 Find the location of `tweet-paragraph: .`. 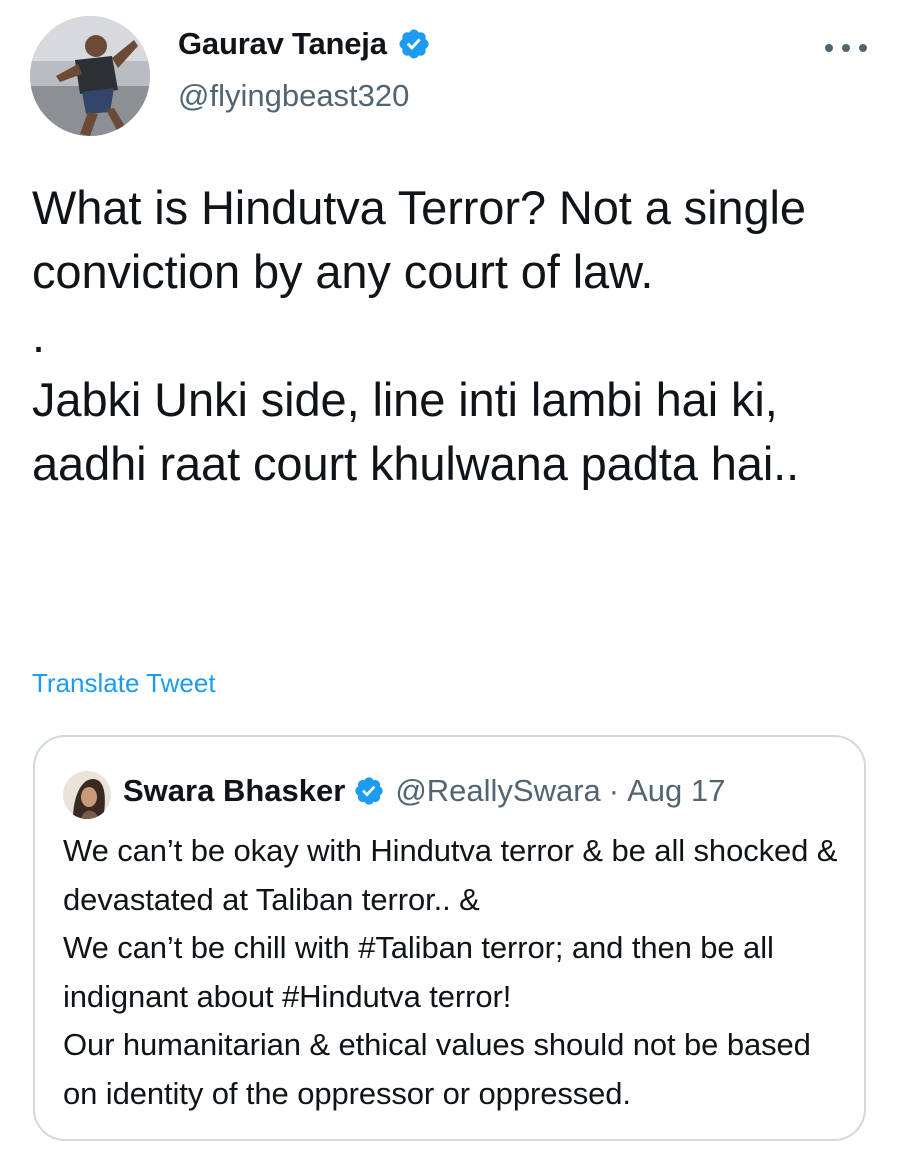

tweet-paragraph: . is located at coordinates (38, 335).